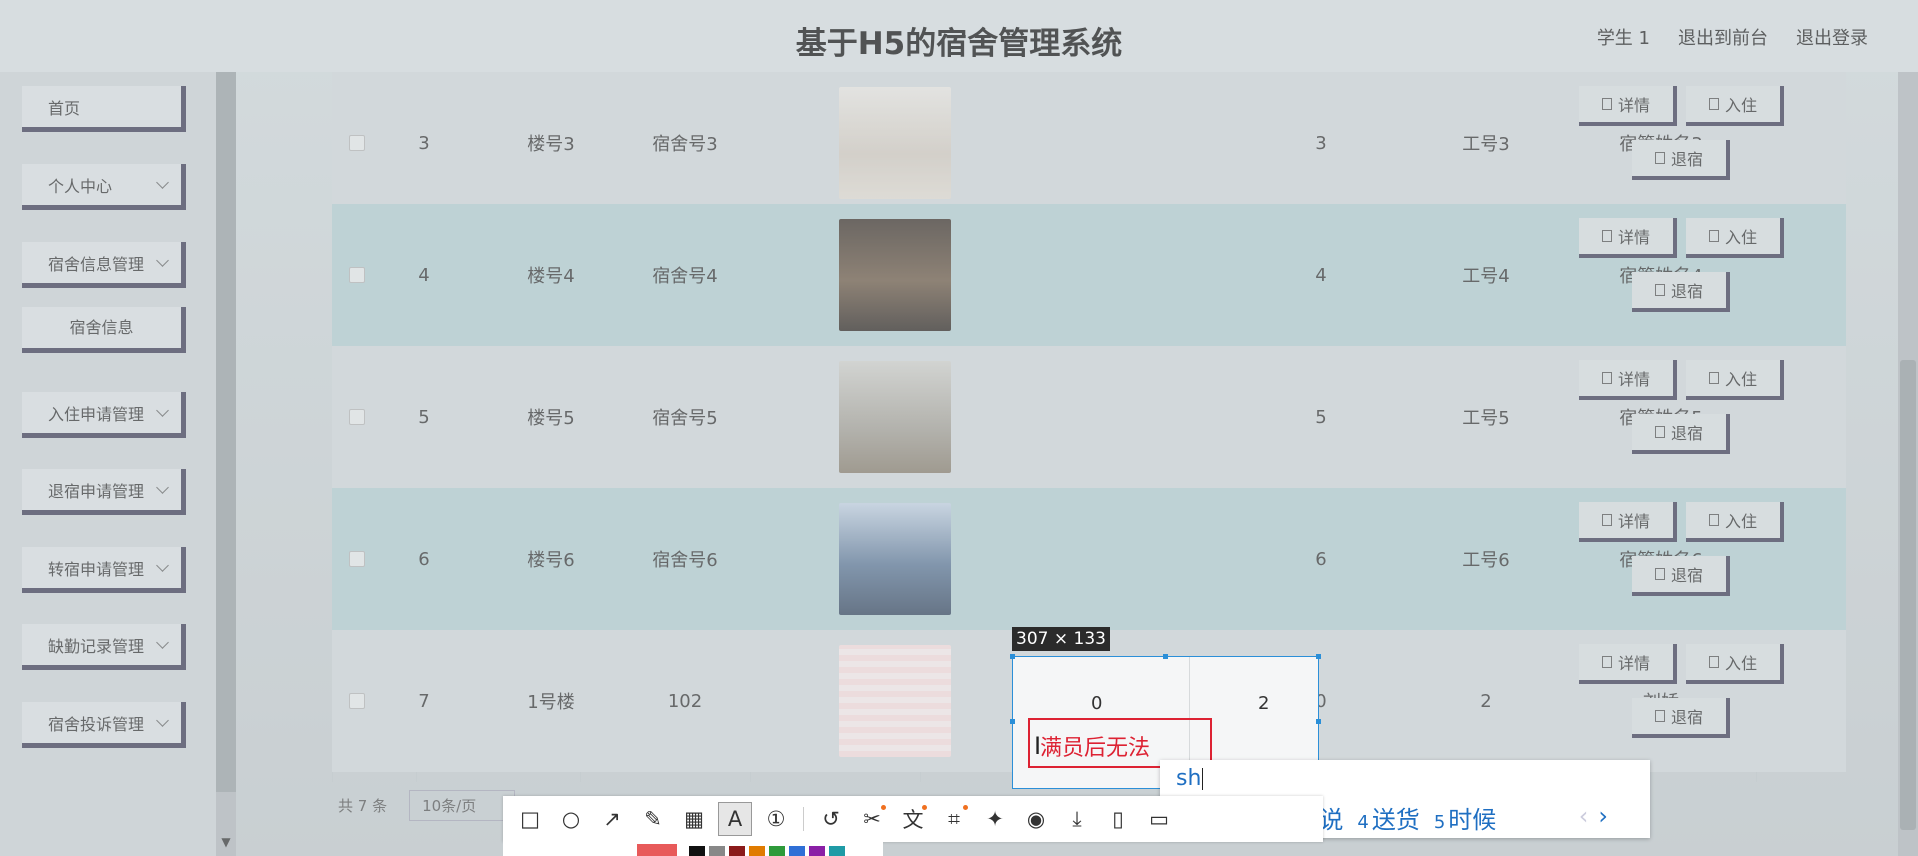  I want to click on ocr-icon: ⌗, so click(954, 819).